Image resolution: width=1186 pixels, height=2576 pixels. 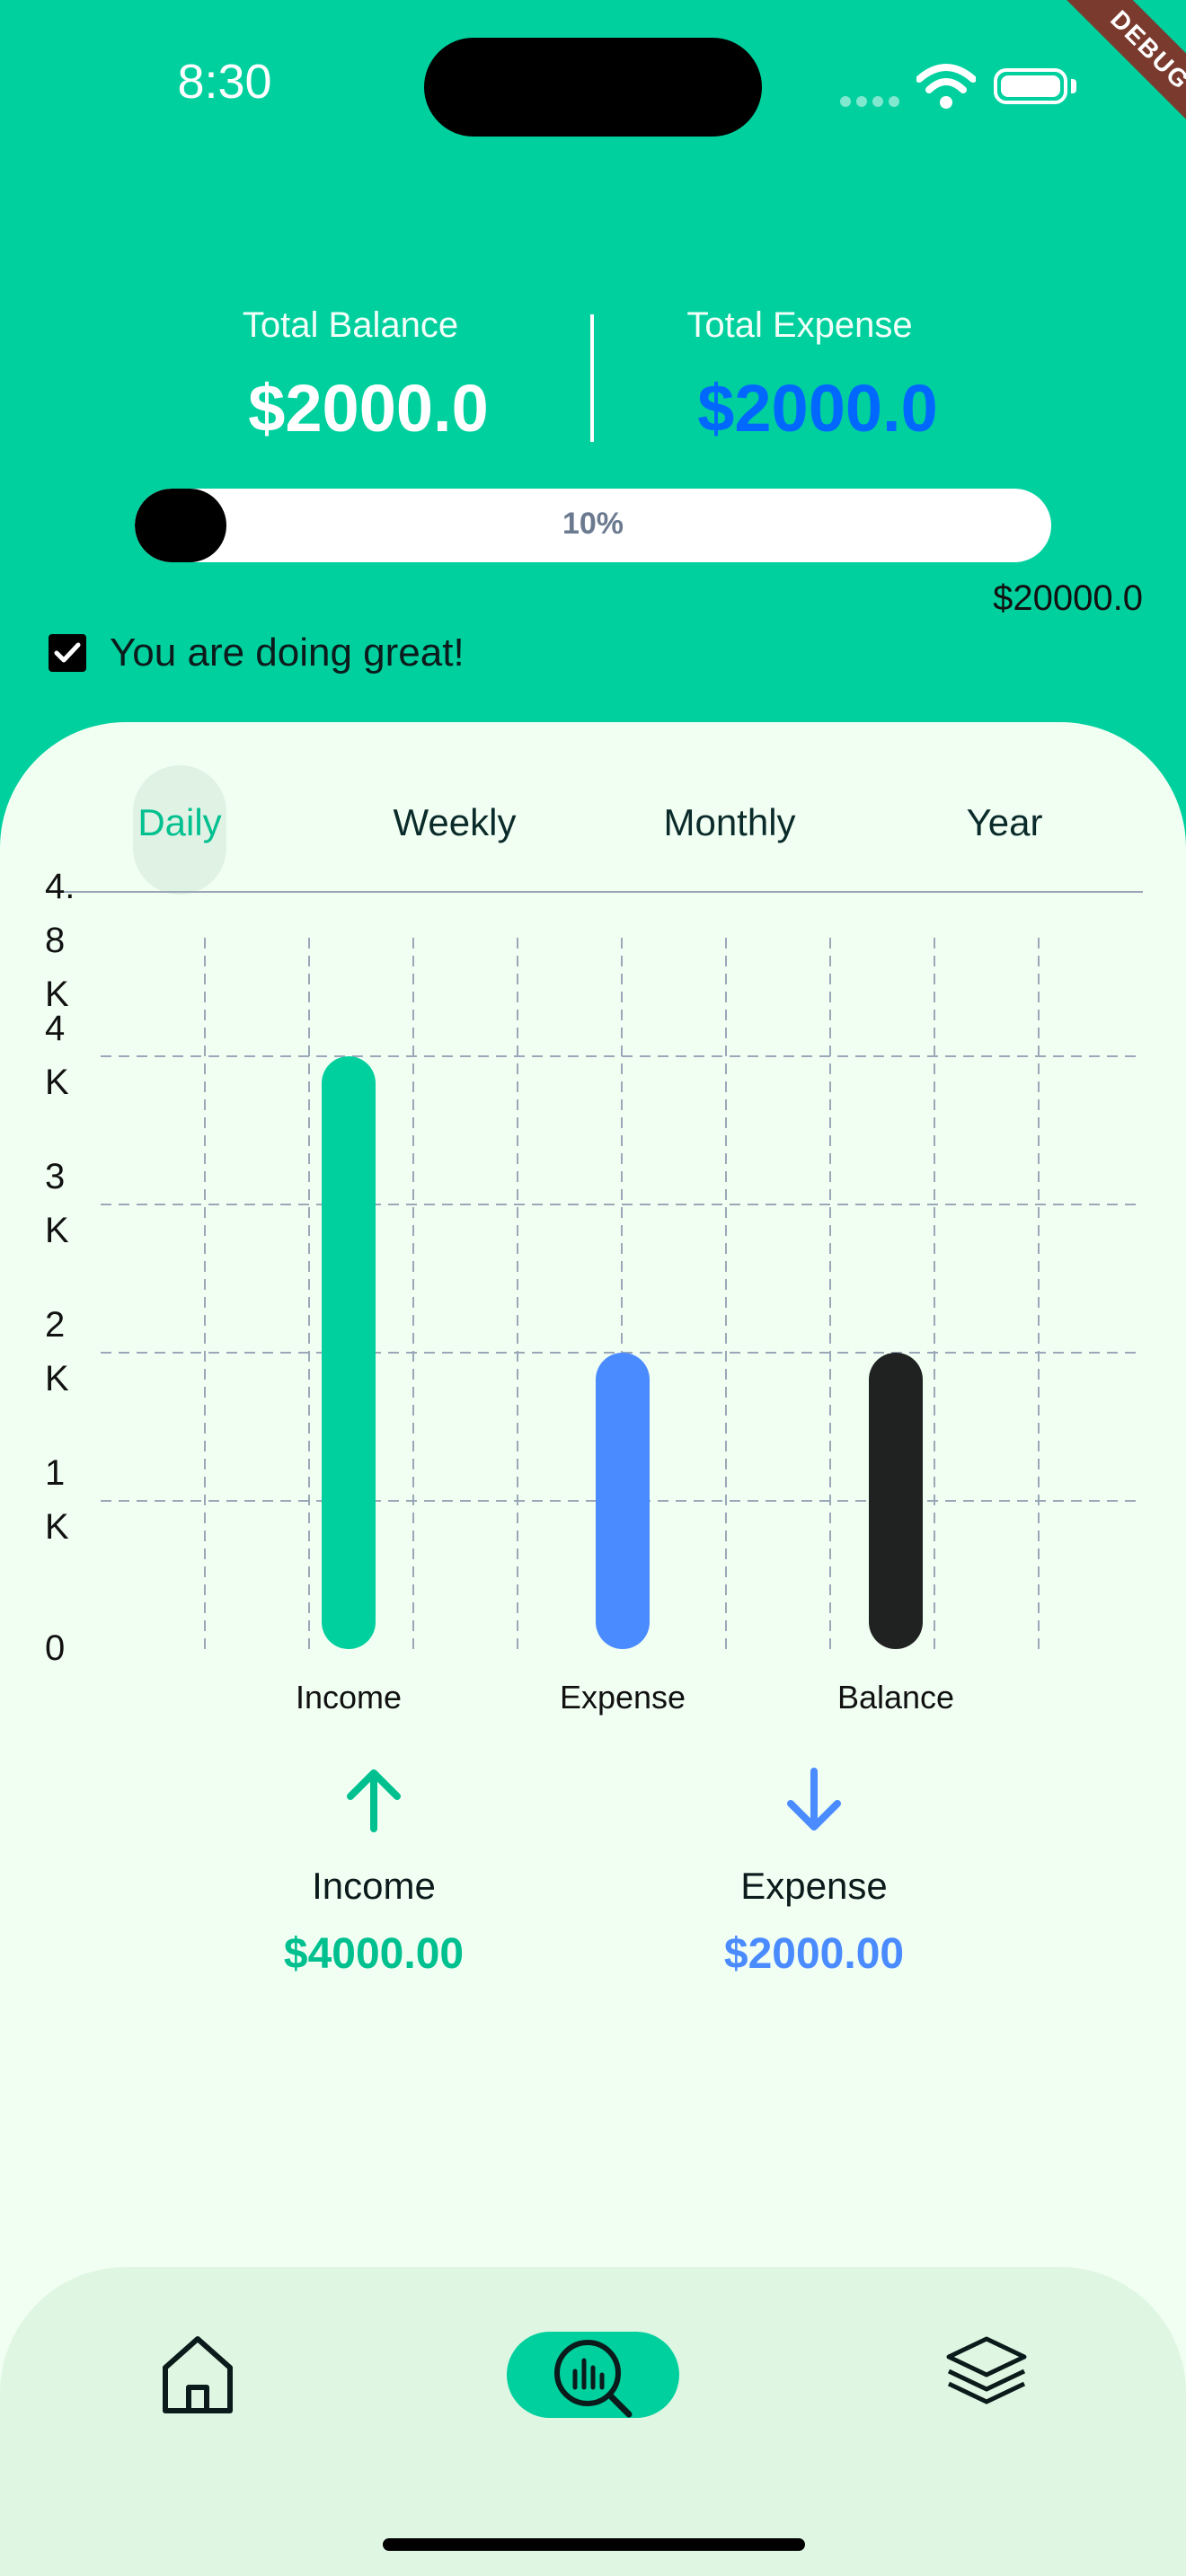 I want to click on y-tick-label: 4K, so click(x=57, y=1055).